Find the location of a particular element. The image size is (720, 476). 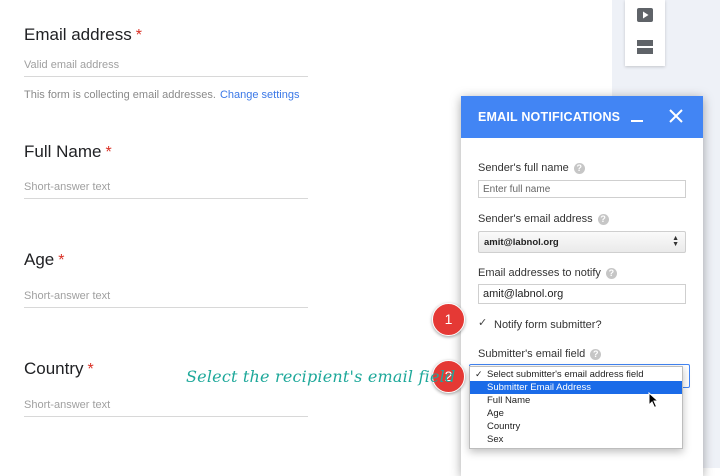

section-icon is located at coordinates (645, 47).